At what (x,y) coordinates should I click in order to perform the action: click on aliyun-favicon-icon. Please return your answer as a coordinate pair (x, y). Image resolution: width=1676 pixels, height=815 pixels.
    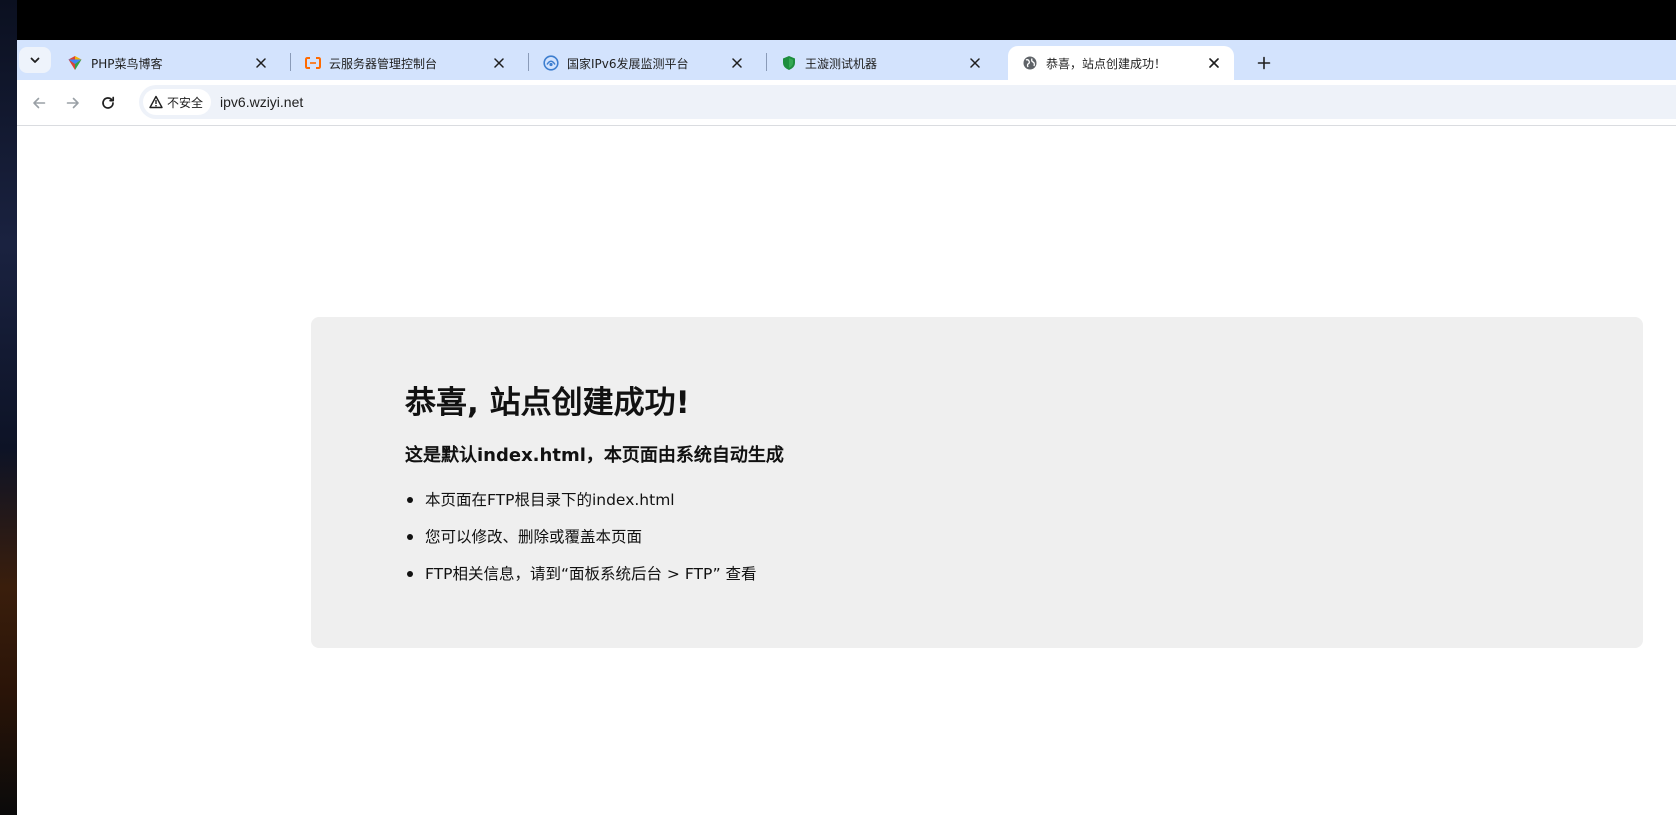
    Looking at the image, I should click on (313, 63).